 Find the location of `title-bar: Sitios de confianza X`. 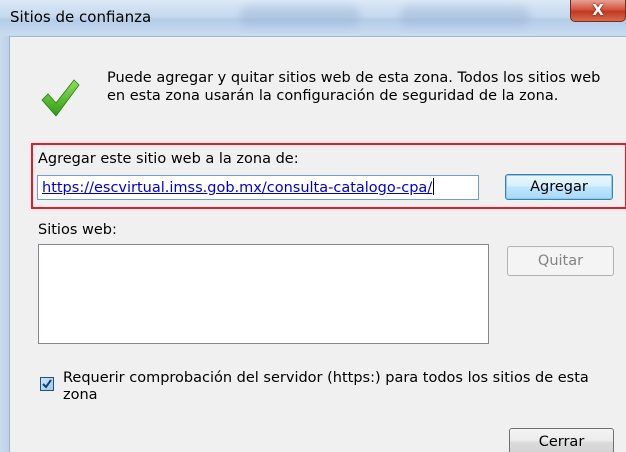

title-bar: Sitios de confianza X is located at coordinates (313, 18).